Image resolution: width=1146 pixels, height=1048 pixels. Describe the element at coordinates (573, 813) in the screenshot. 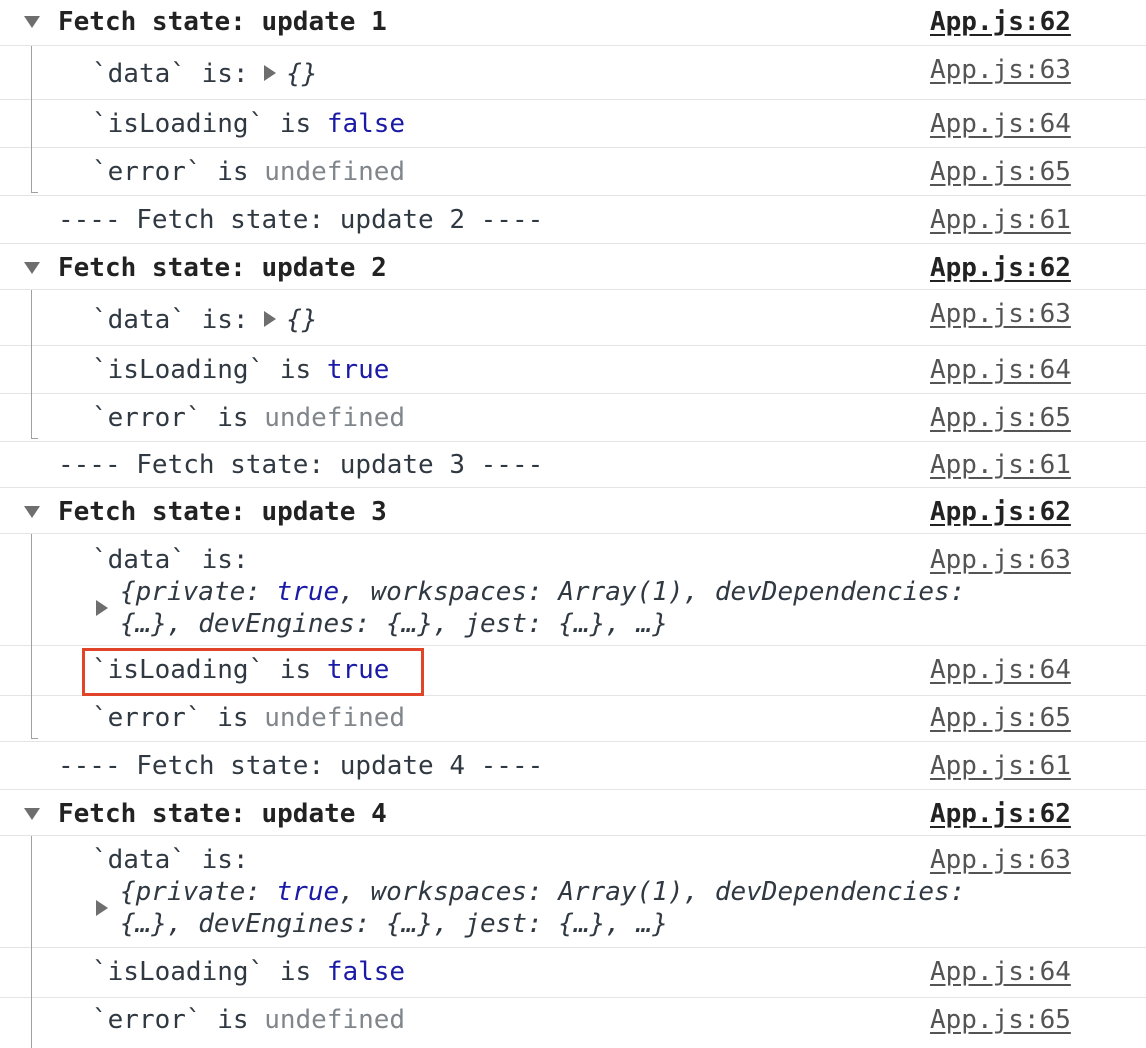

I see `group-header-4: Fetch state: update 4 App.js:62` at that location.